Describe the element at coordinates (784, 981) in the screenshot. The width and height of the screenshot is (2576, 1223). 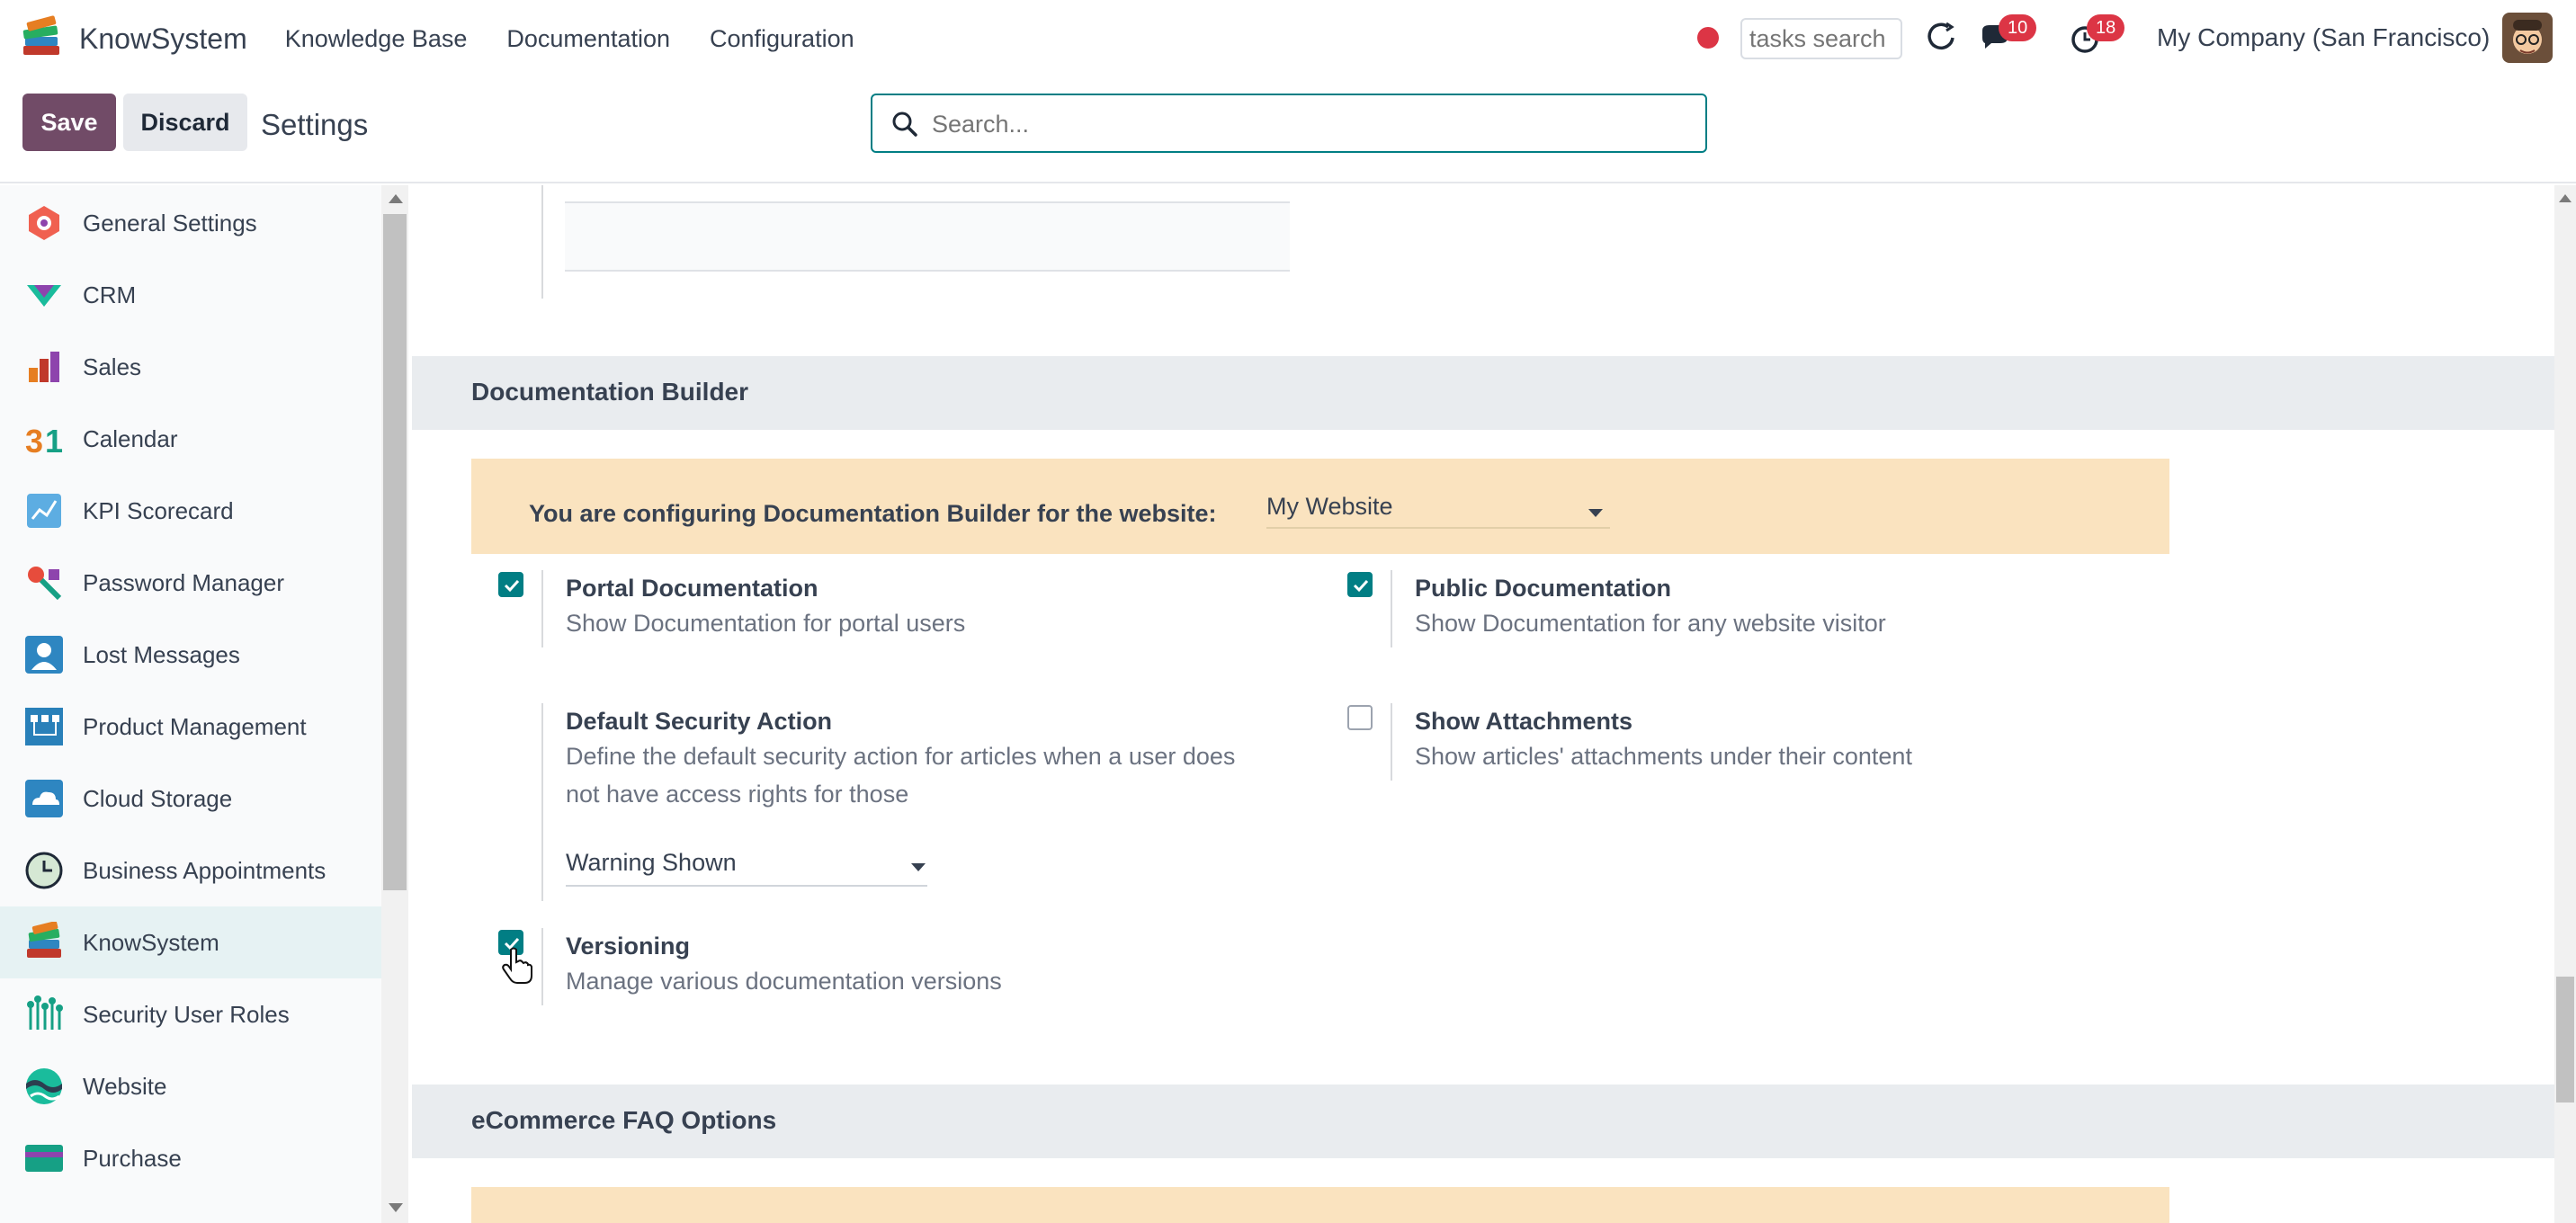
I see `versioning-desc: Manage various documentation versions` at that location.